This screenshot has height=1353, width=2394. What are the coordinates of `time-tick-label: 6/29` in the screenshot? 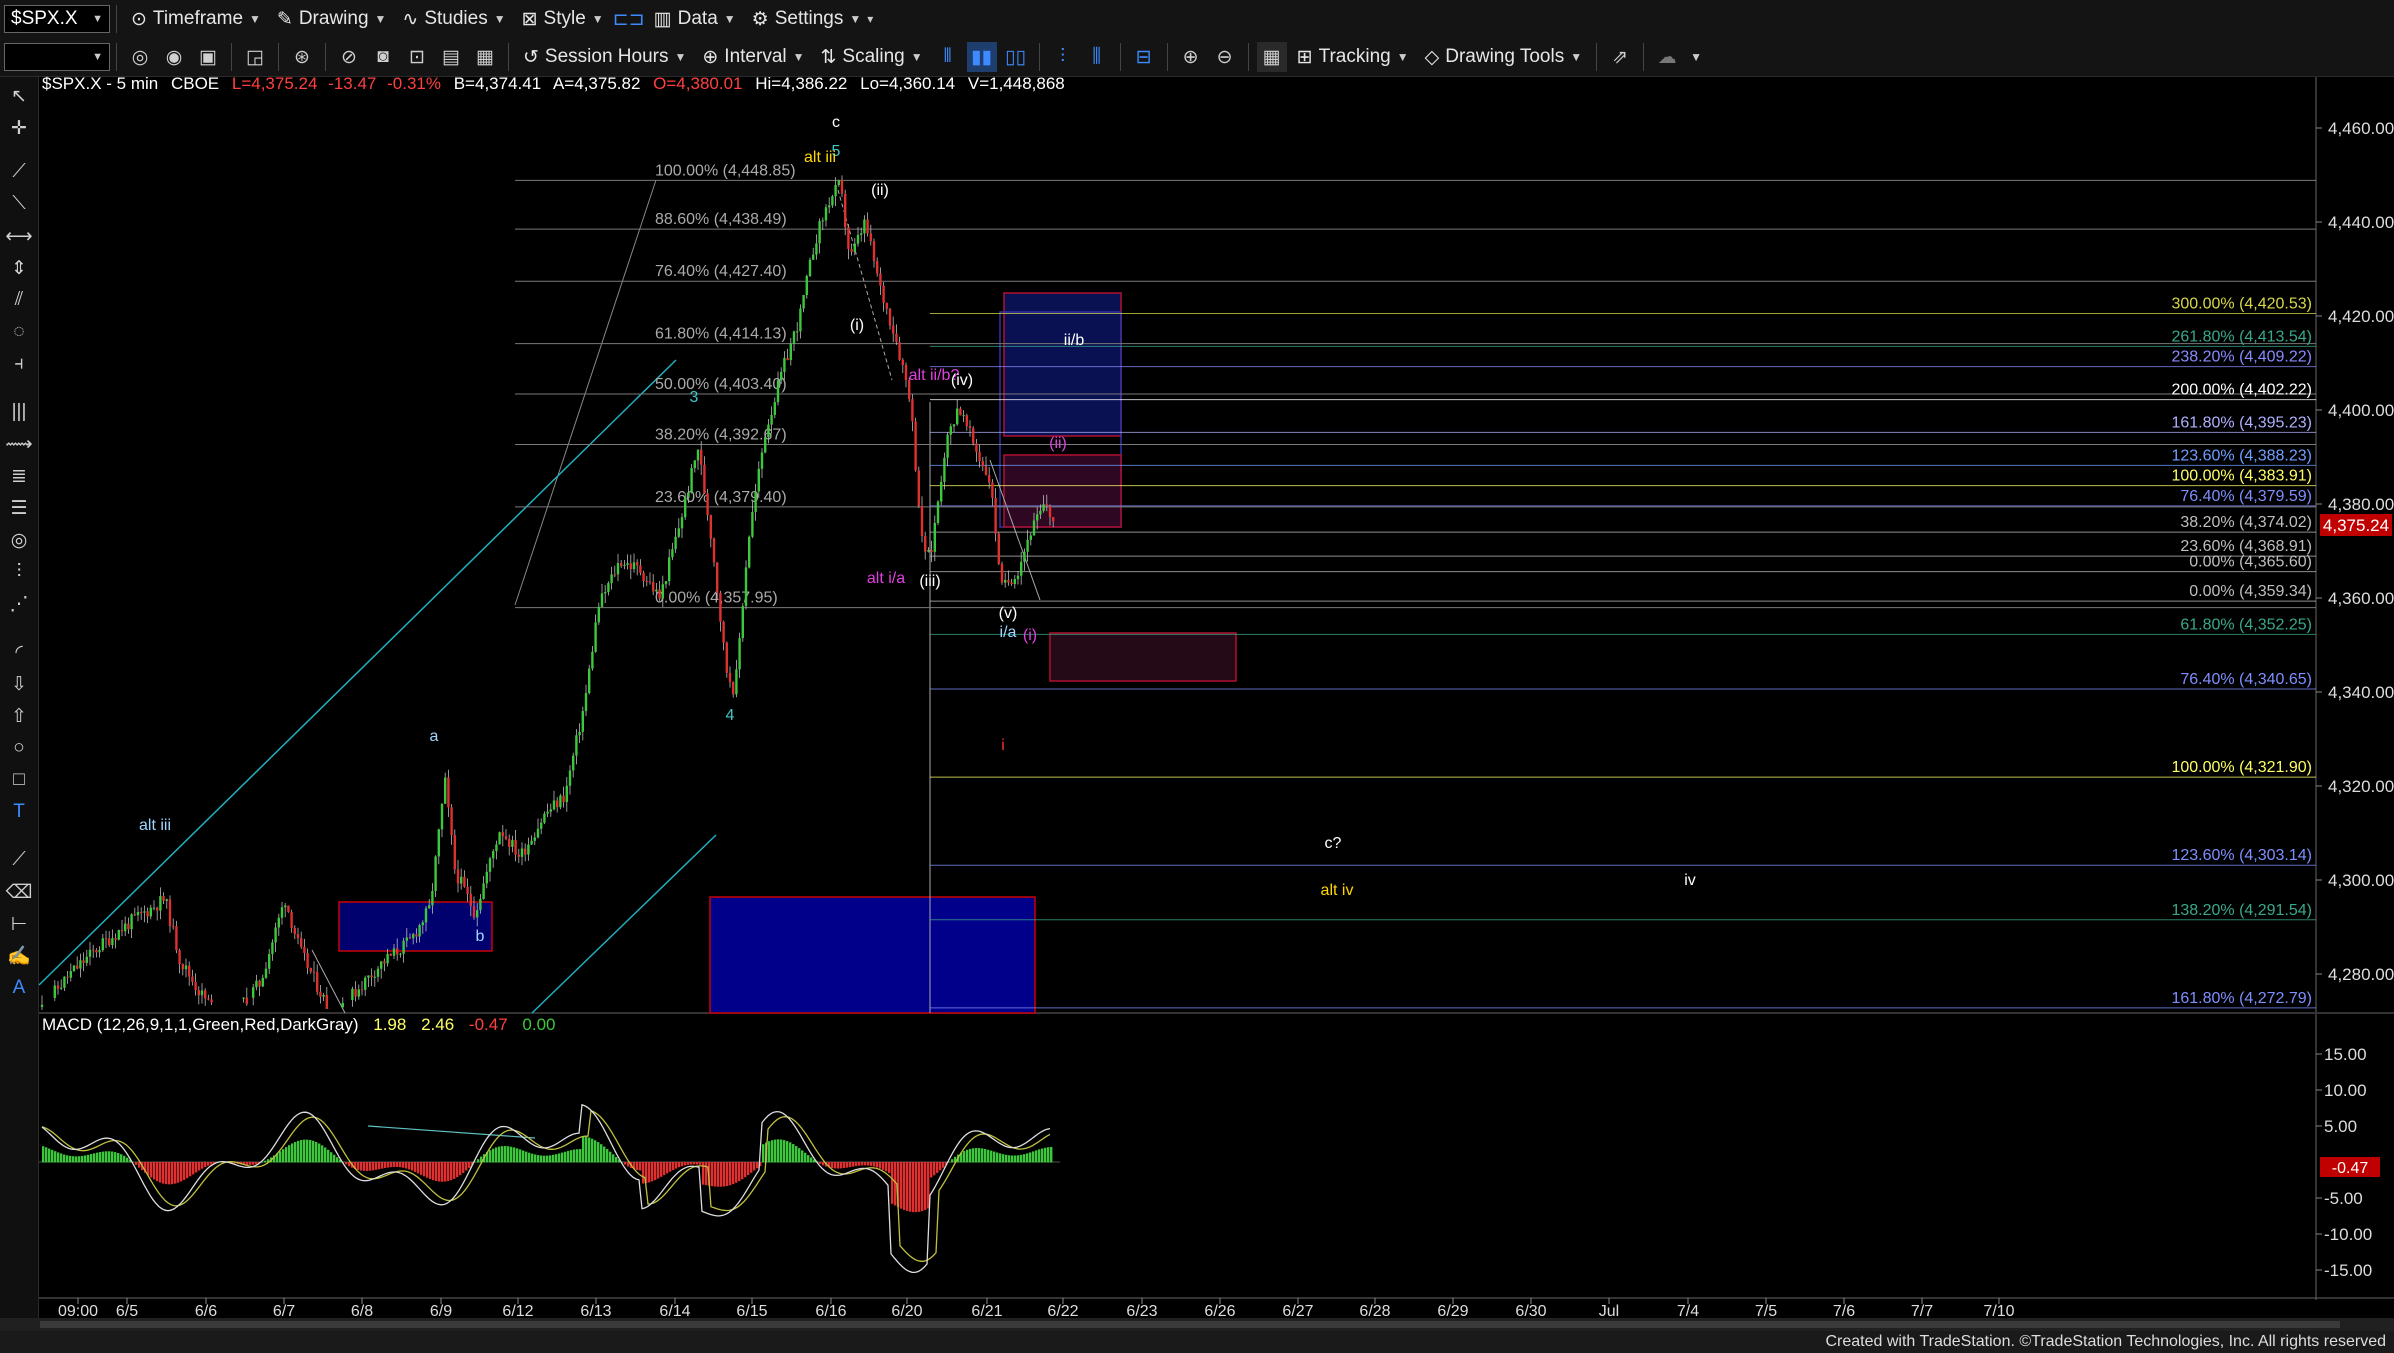 It's located at (1452, 1311).